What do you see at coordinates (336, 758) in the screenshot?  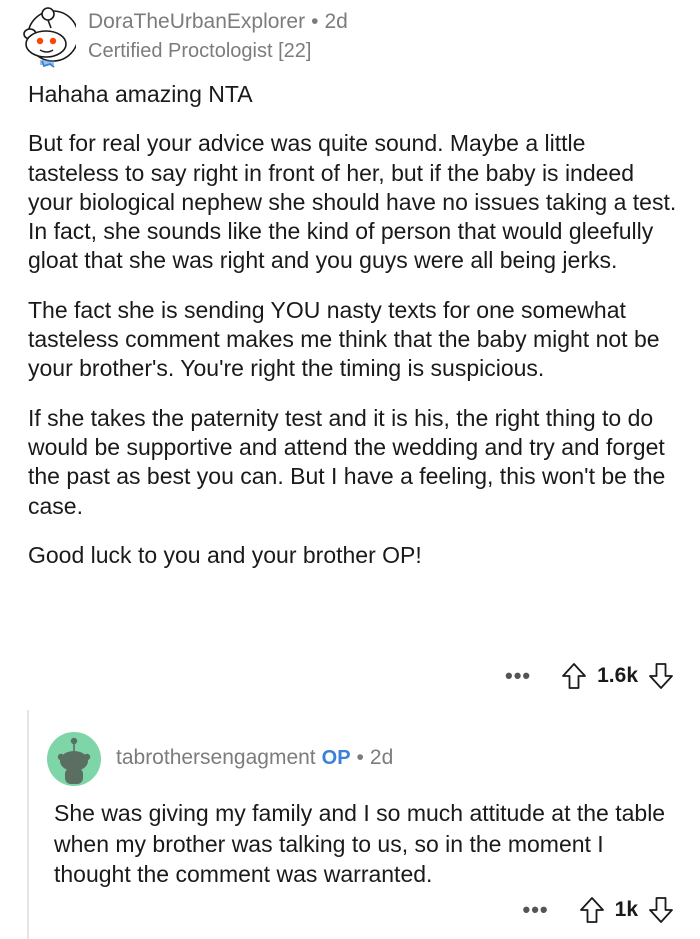 I see `op-badge: OP` at bounding box center [336, 758].